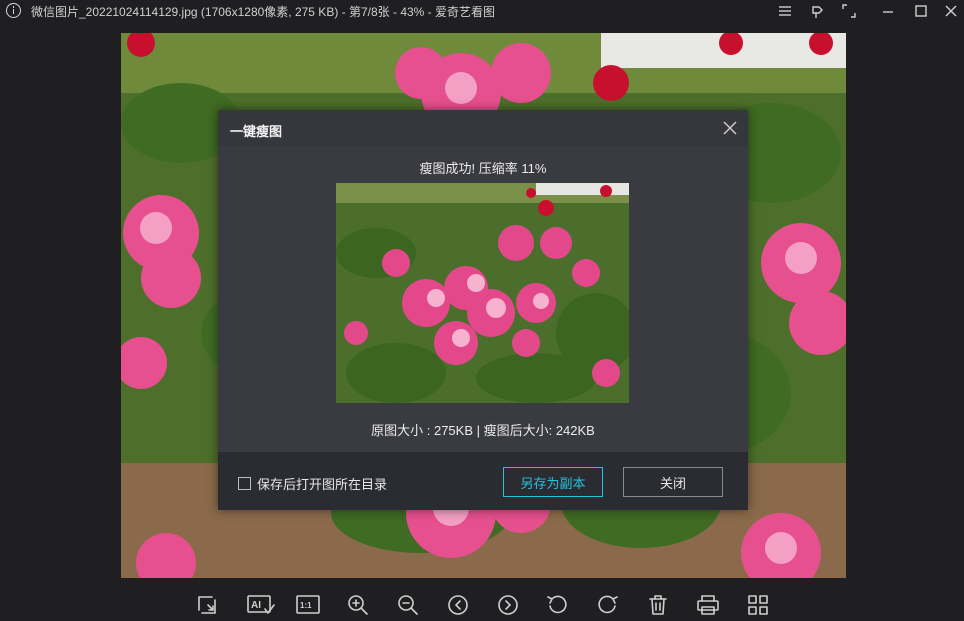 The image size is (964, 621). What do you see at coordinates (817, 11) in the screenshot?
I see `pin-icon` at bounding box center [817, 11].